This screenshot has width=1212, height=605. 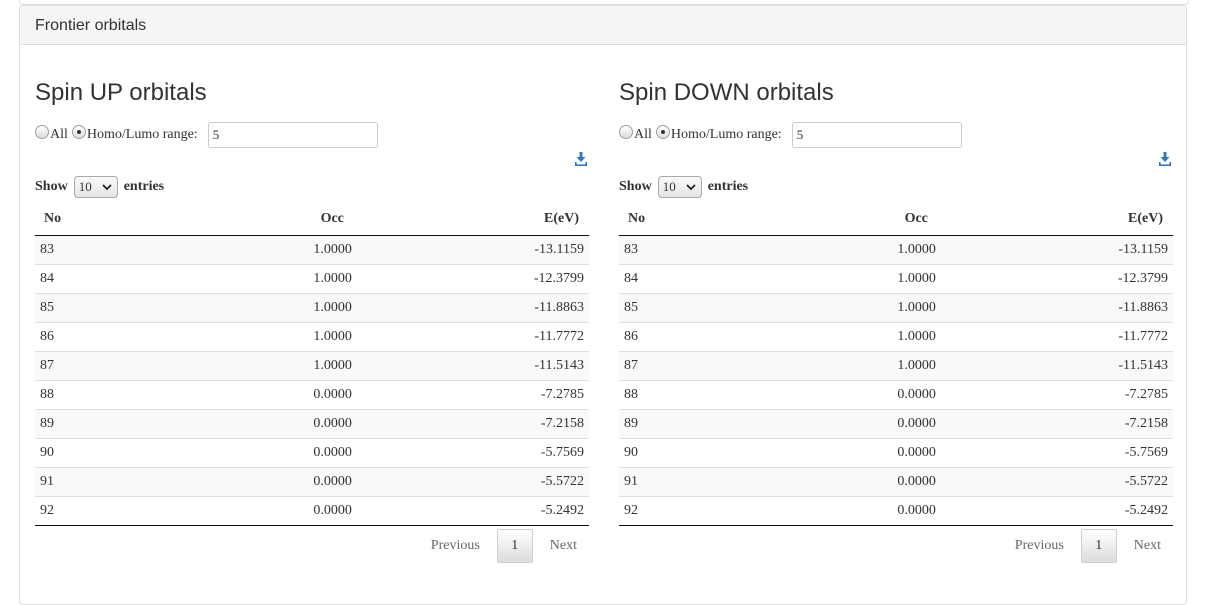 I want to click on show-label: Show, so click(x=635, y=186).